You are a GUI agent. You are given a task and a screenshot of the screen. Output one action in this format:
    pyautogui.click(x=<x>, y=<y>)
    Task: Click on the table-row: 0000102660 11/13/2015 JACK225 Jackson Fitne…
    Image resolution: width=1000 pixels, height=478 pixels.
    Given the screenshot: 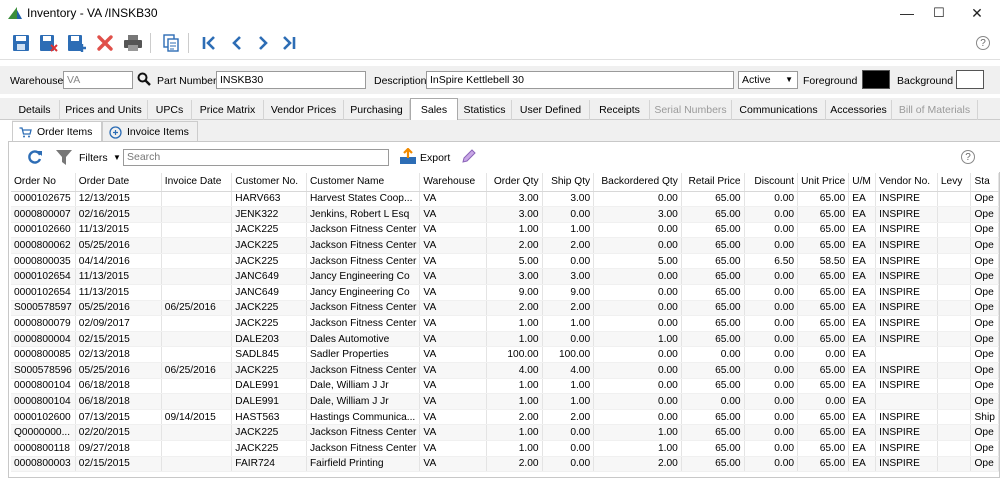 What is the action you would take?
    pyautogui.click(x=505, y=230)
    